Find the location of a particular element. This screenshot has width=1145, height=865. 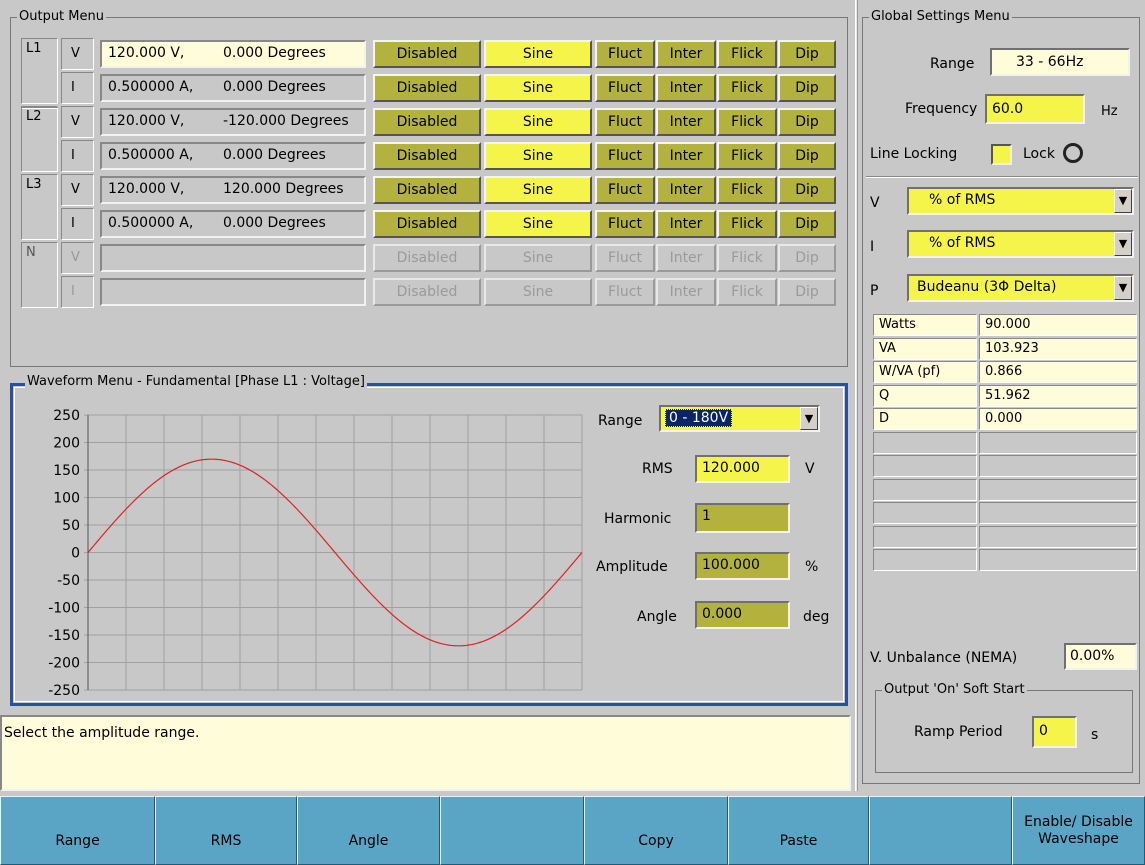

flick-button-2: Flick is located at coordinates (747, 122).